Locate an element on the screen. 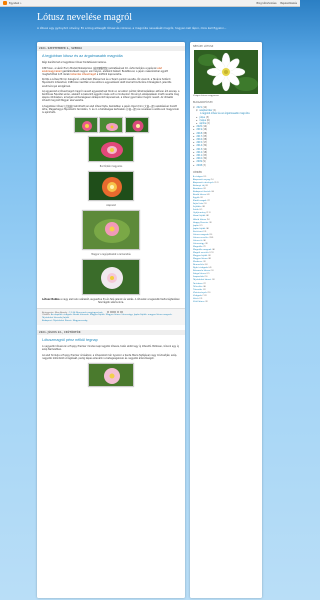 The width and height of the screenshot is (320, 600). label-count: (21) is located at coordinates (211, 253).